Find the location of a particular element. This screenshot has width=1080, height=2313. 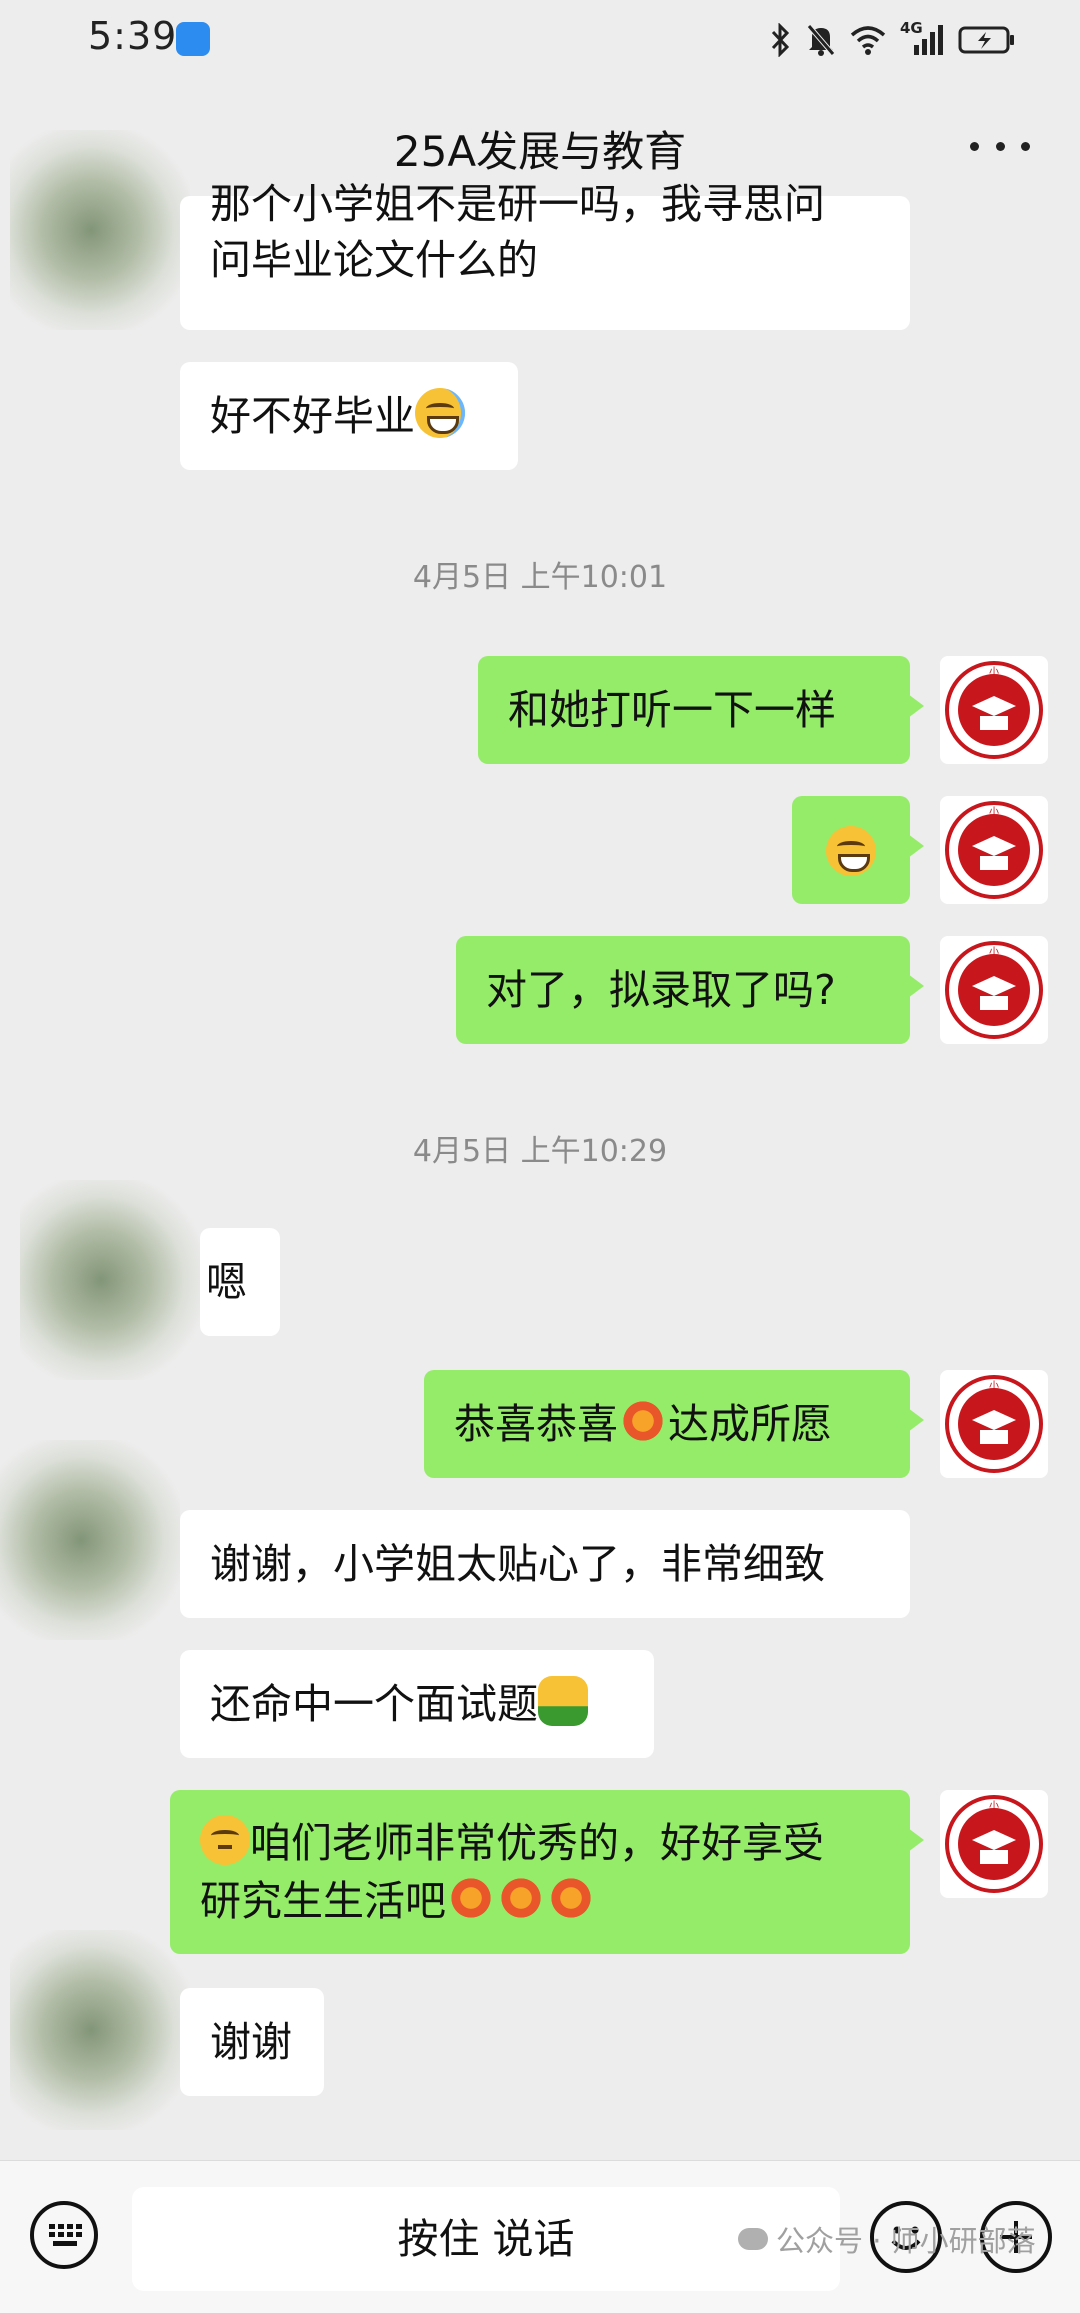

status-icons: 4G is located at coordinates (893, 39).